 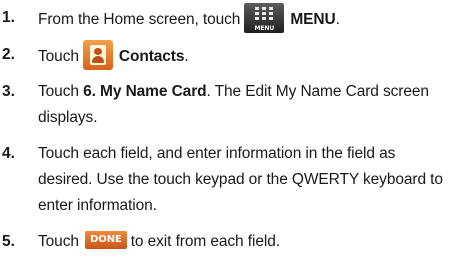 I want to click on step-text-after: to exit from each field., so click(x=205, y=241).